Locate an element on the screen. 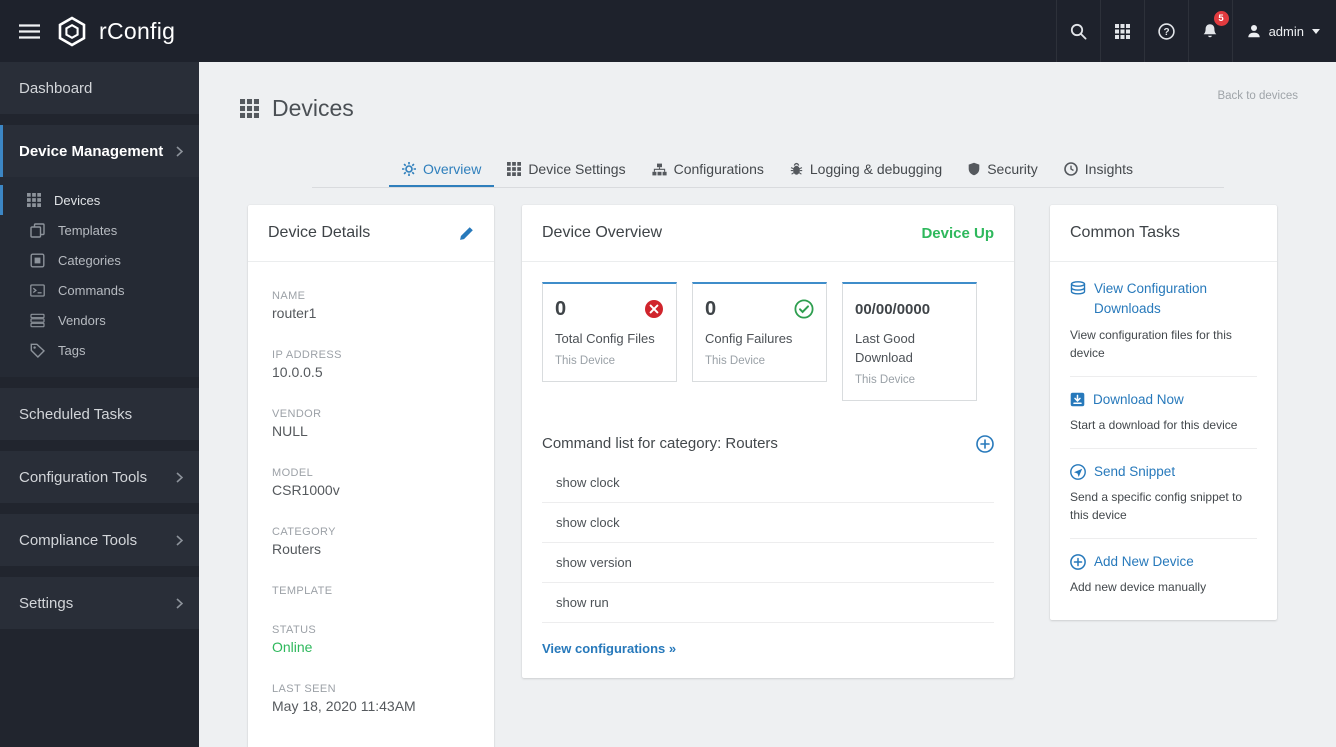  sidebar-item-scheduled-tasks: Scheduled Tasks is located at coordinates (99, 414).